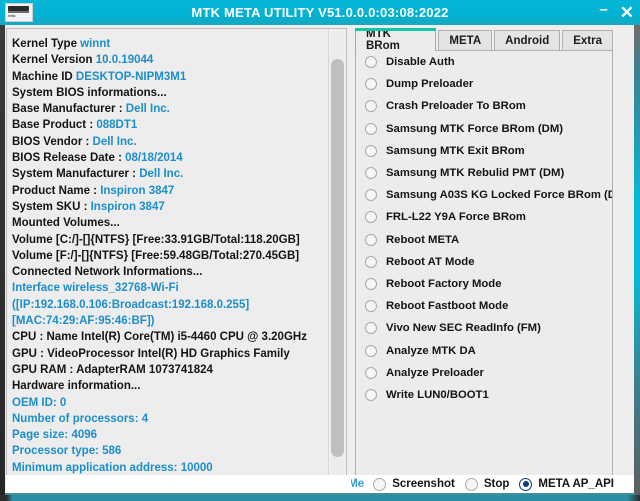 The width and height of the screenshot is (640, 501). What do you see at coordinates (576, 484) in the screenshot?
I see `status-option-label: META AP_API` at bounding box center [576, 484].